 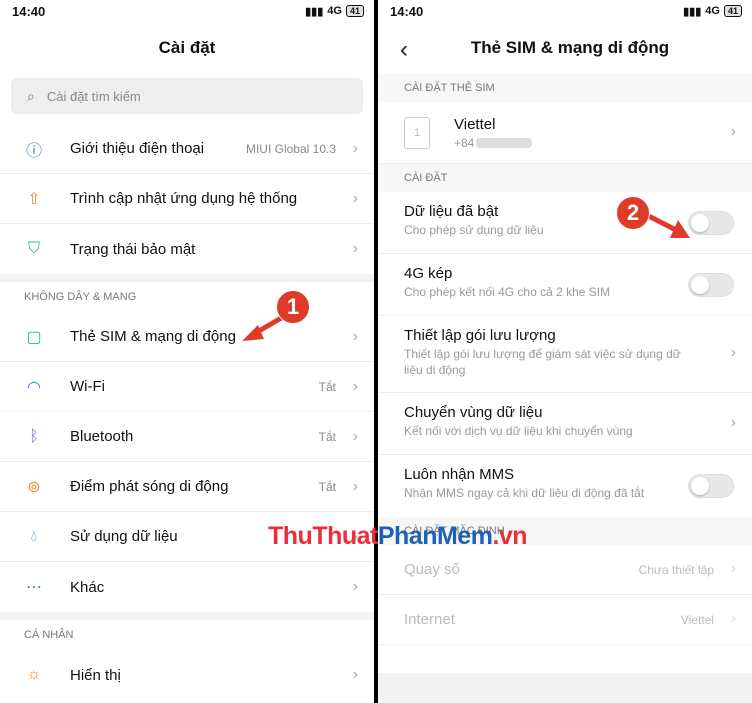 I want to click on default-dialer: Quay số Chưa thiết lập ›, so click(x=565, y=570).